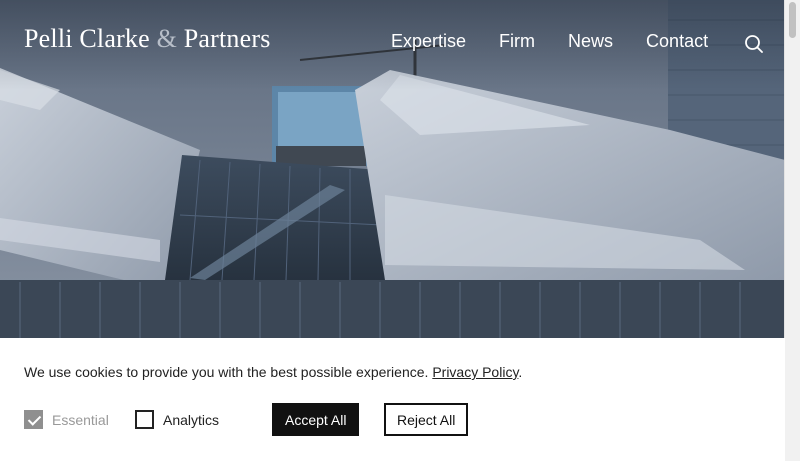  I want to click on cookie-message-end: ., so click(520, 372).